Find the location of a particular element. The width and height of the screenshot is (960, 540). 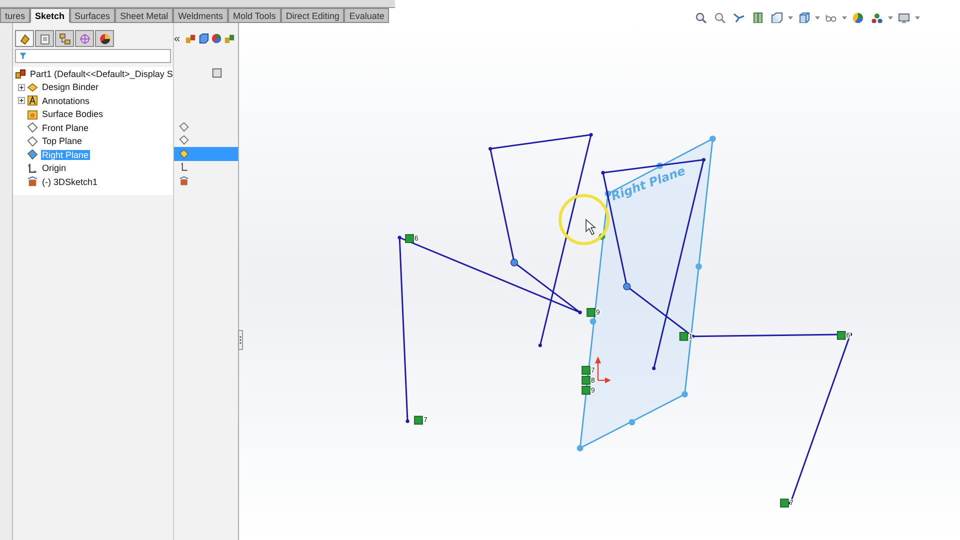

section-view-icon is located at coordinates (758, 18).